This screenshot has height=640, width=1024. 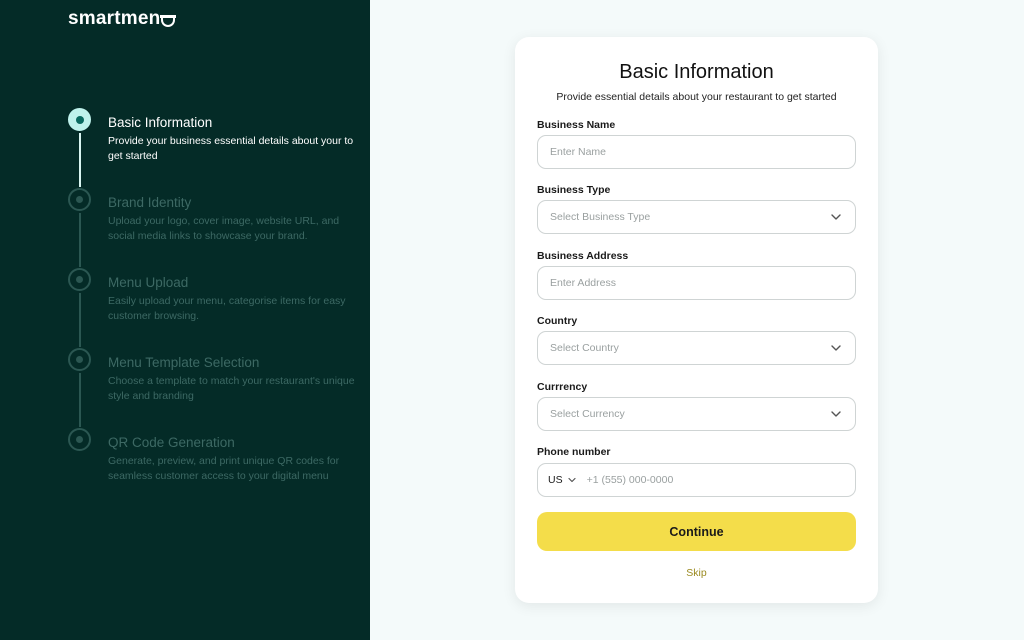 What do you see at coordinates (574, 452) in the screenshot?
I see `phone-number-label: Phone number` at bounding box center [574, 452].